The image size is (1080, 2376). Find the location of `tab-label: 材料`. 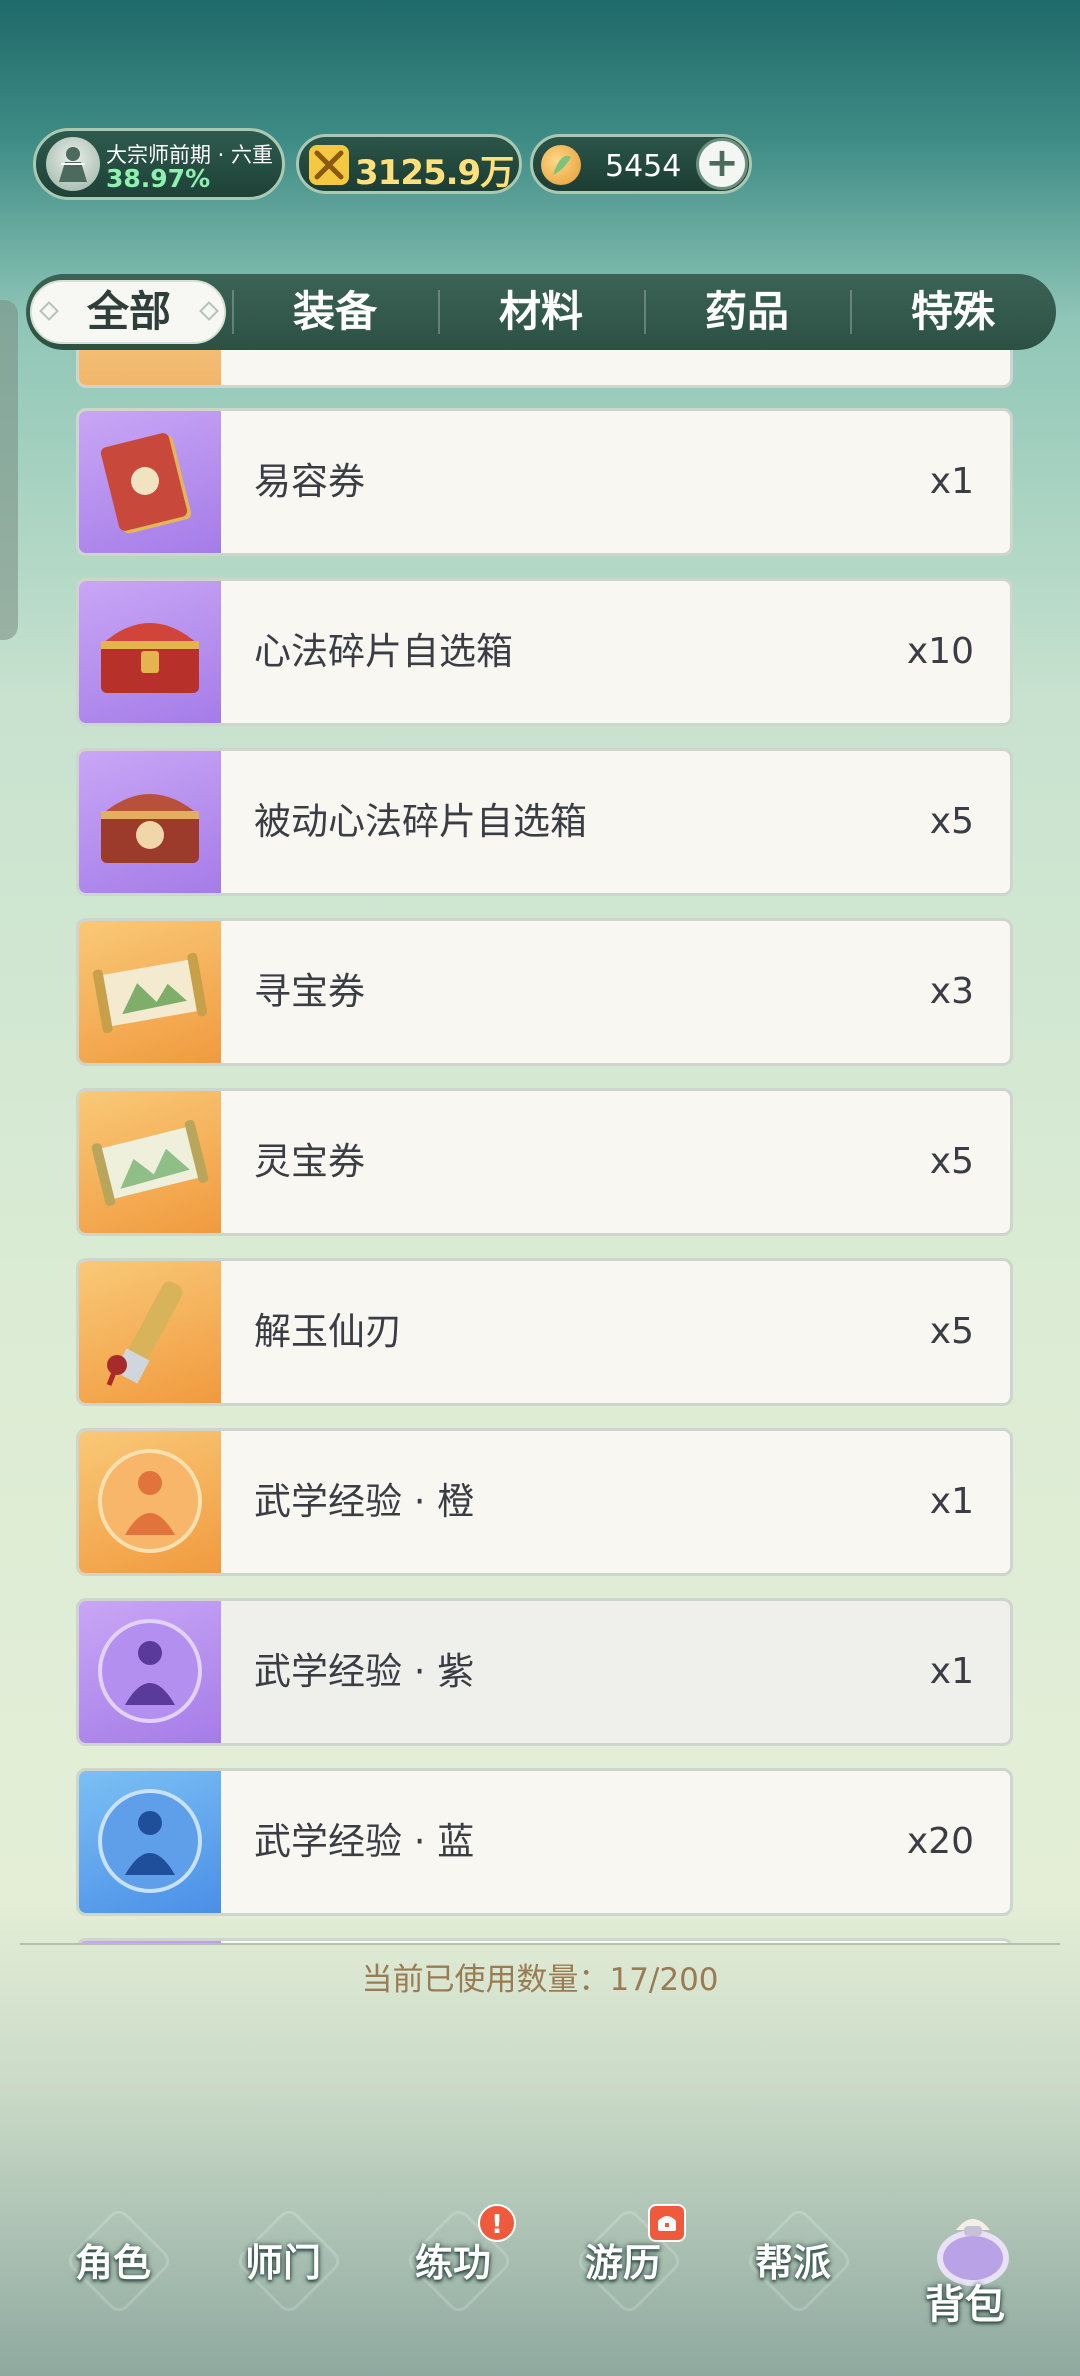

tab-label: 材料 is located at coordinates (540, 311).